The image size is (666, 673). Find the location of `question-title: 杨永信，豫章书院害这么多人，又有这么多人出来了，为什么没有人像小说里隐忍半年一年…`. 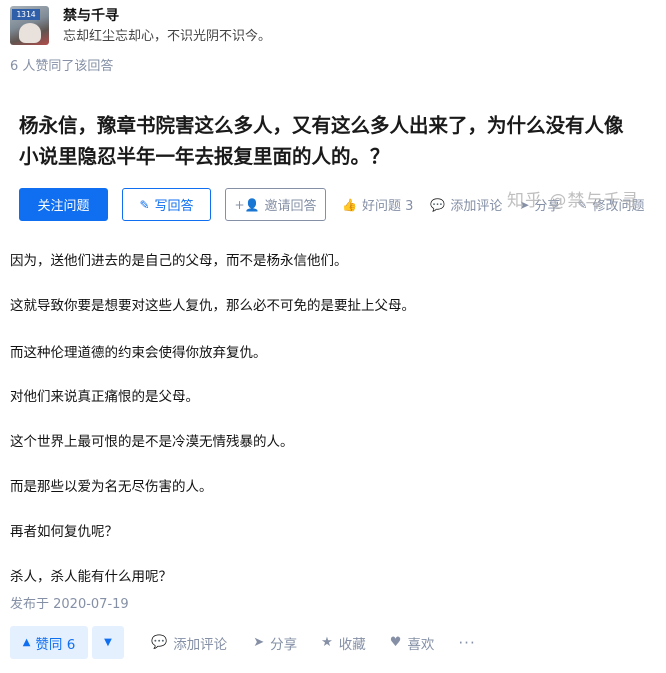

question-title: 杨永信，豫章书院害这么多人，又有这么多人出来了，为什么没有人像小说里隐忍半年一年… is located at coordinates (329, 141).